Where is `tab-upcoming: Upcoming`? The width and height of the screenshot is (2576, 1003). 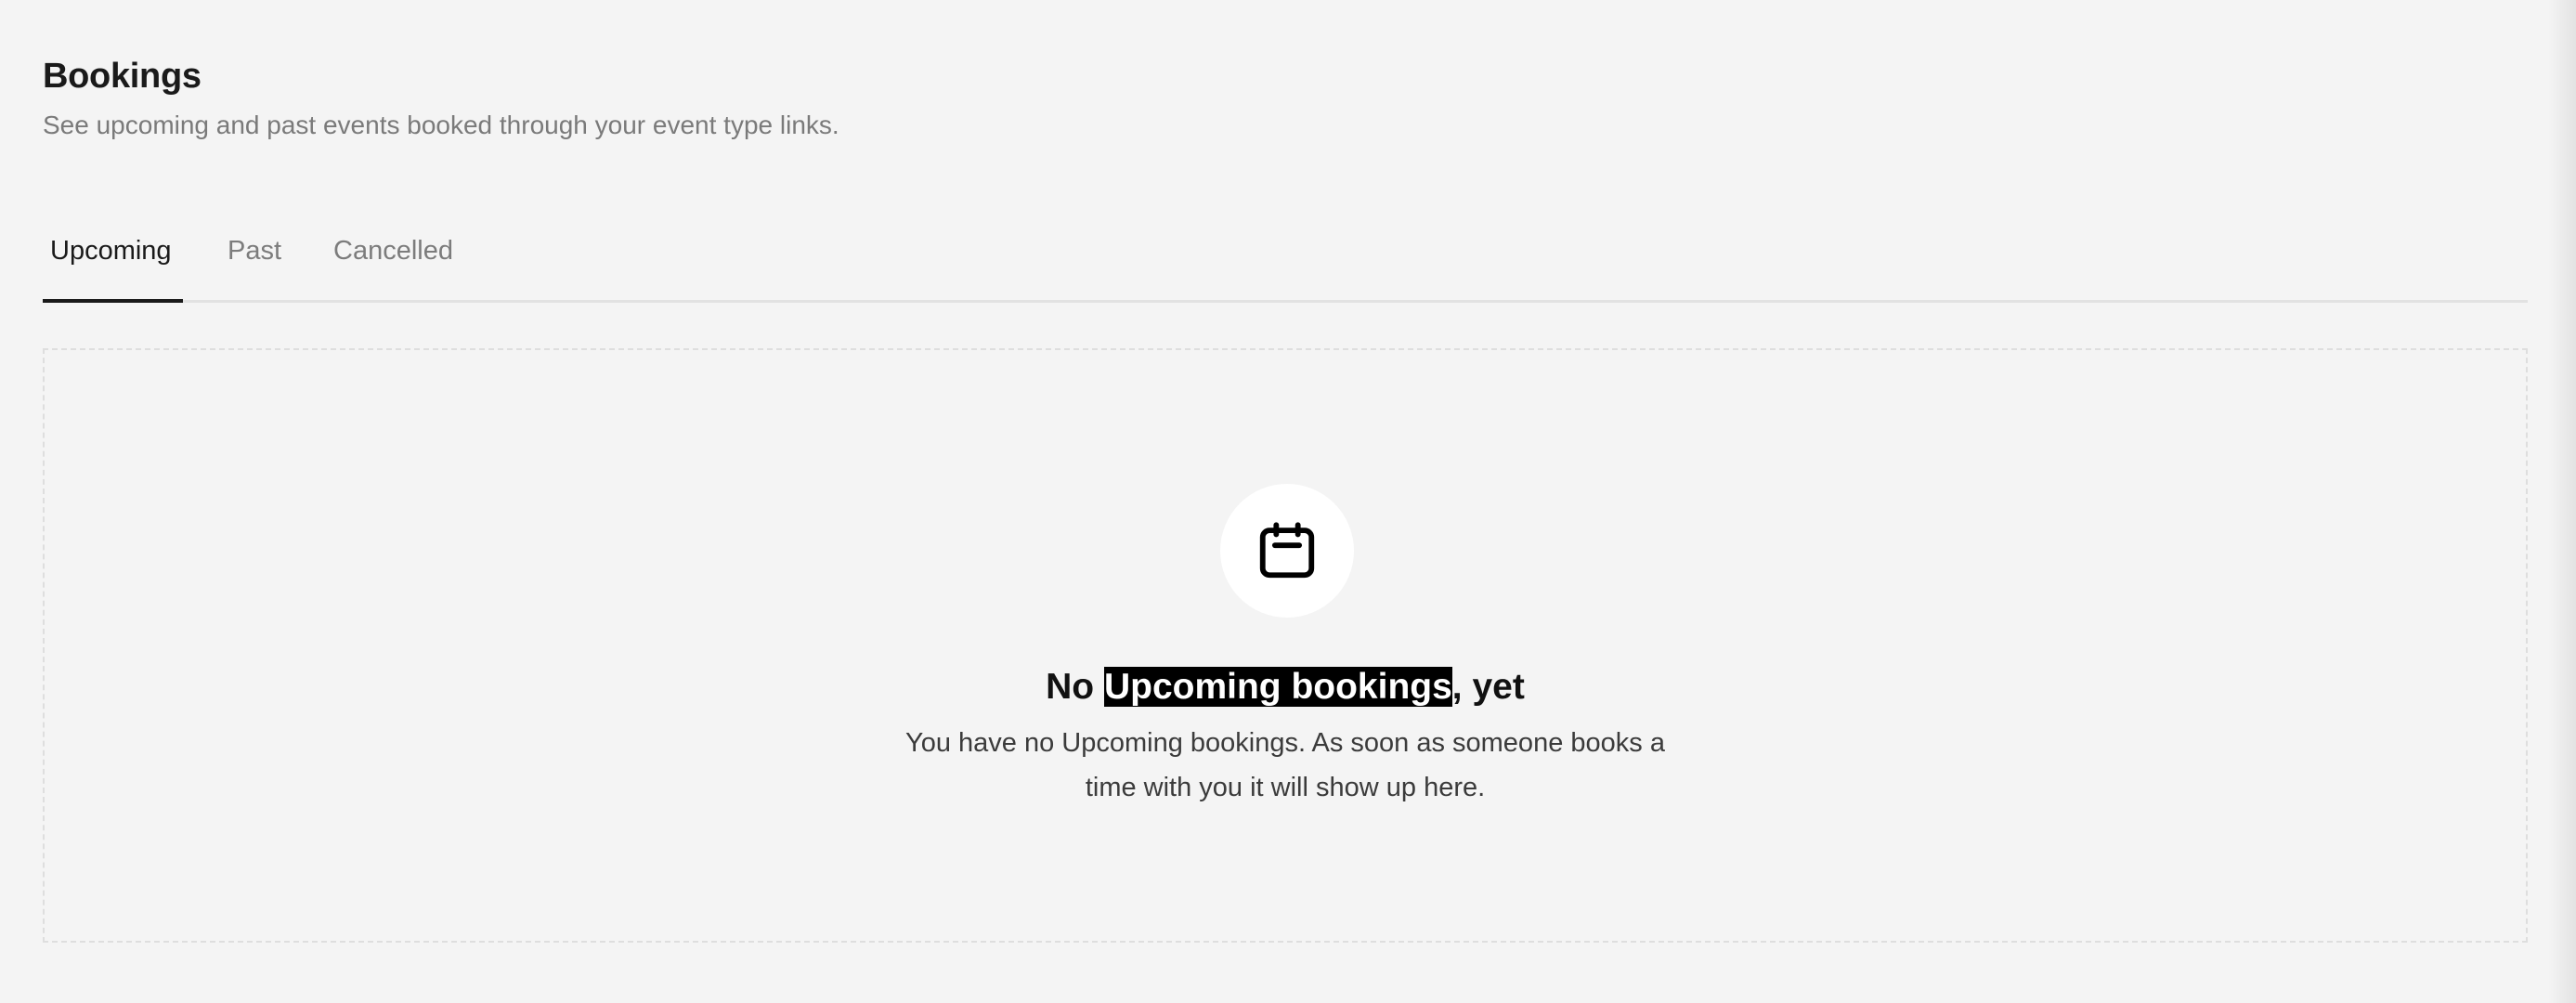
tab-upcoming: Upcoming is located at coordinates (111, 250).